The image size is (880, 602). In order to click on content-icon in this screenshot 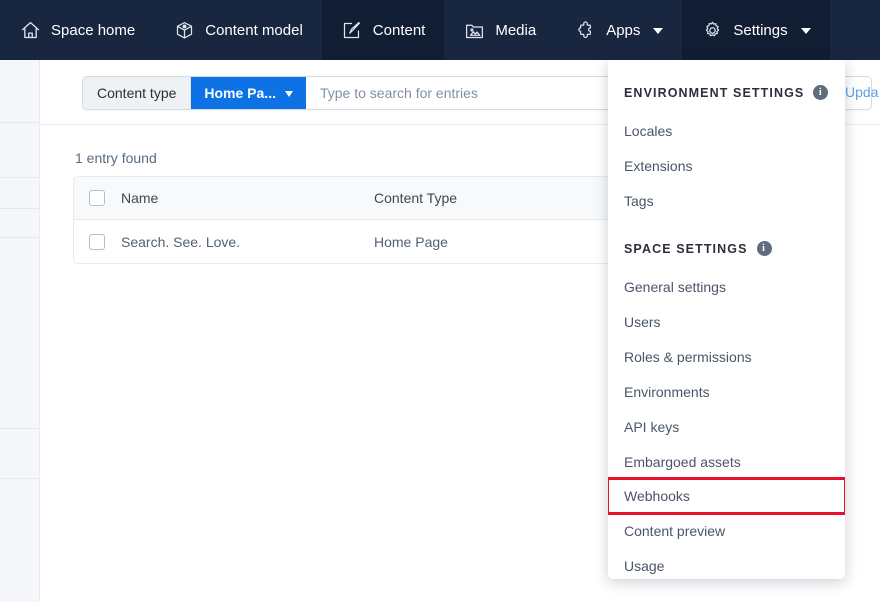, I will do `click(352, 30)`.